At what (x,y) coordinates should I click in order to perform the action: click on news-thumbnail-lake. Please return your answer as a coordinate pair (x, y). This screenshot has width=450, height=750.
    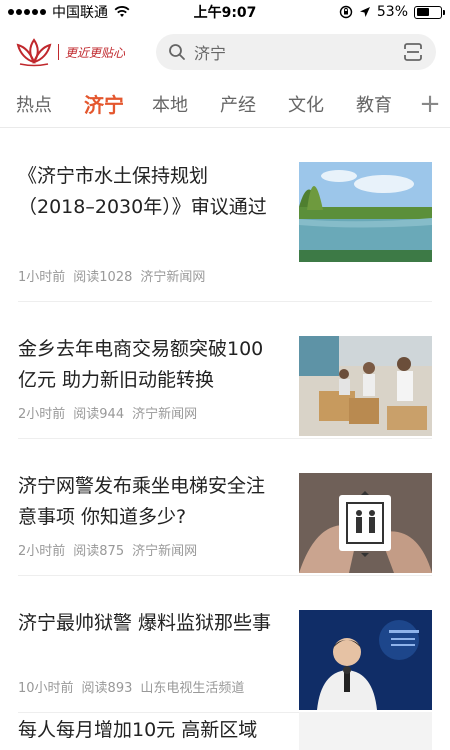
    Looking at the image, I should click on (365, 212).